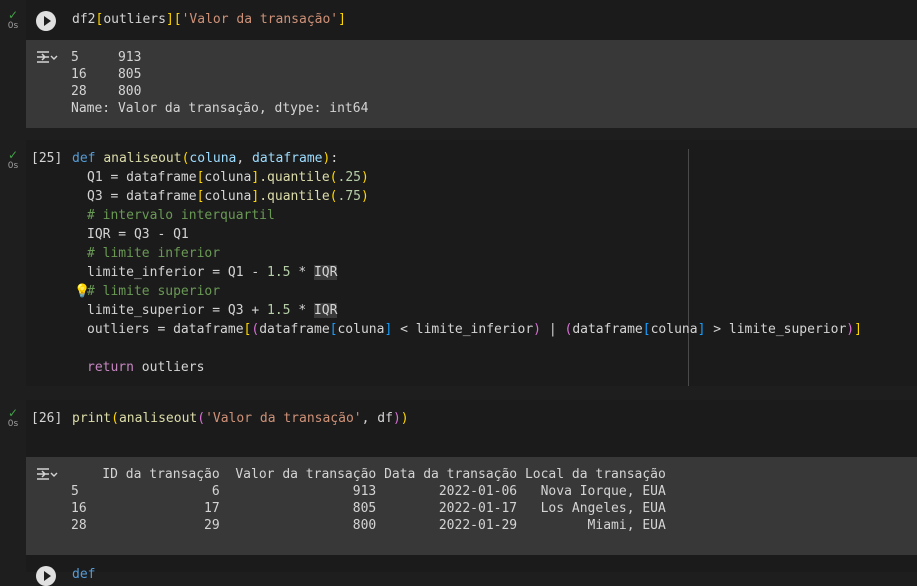 The width and height of the screenshot is (917, 586). Describe the element at coordinates (260, 19) in the screenshot. I see `string-token: 'Valor da transação'` at that location.